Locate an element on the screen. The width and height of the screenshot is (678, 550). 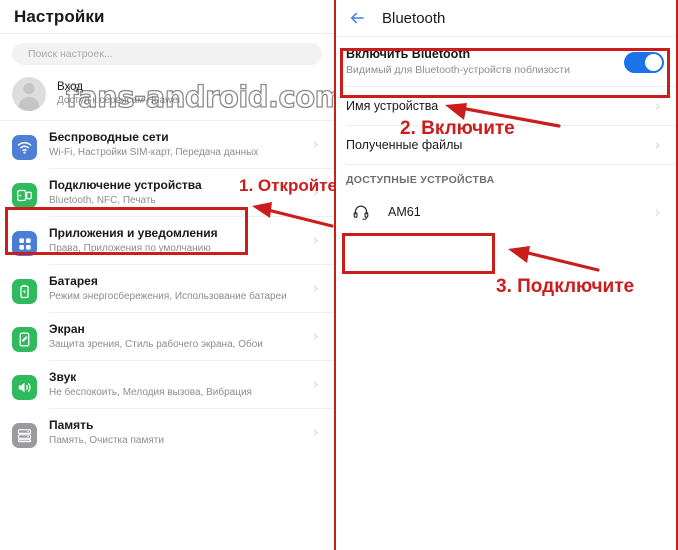
device-connection-icon is located at coordinates (24, 195).